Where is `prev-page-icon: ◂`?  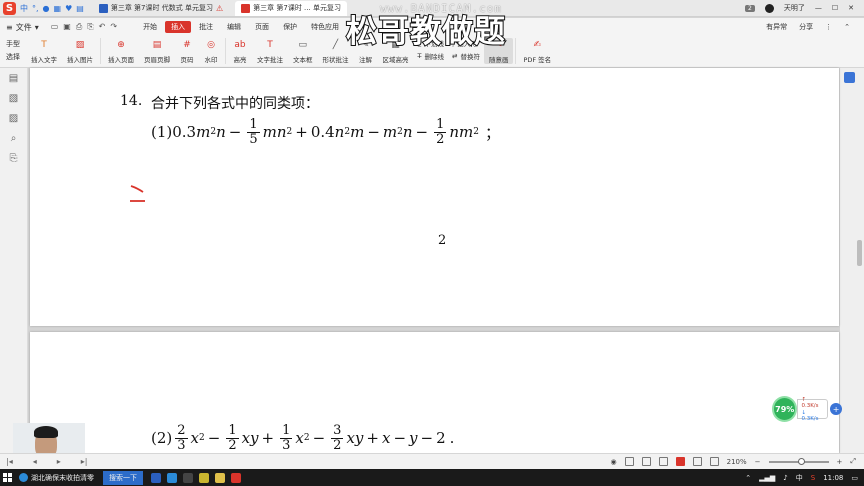 prev-page-icon: ◂ is located at coordinates (35, 461).